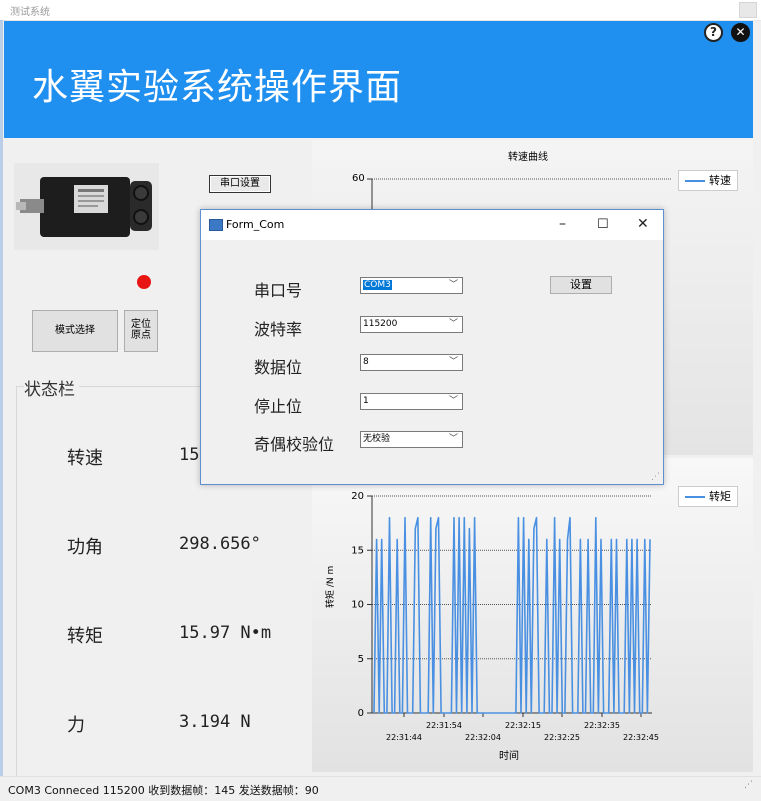 Image resolution: width=761 pixels, height=801 pixels. Describe the element at coordinates (708, 180) in the screenshot. I see `speed-legend: 转速` at that location.